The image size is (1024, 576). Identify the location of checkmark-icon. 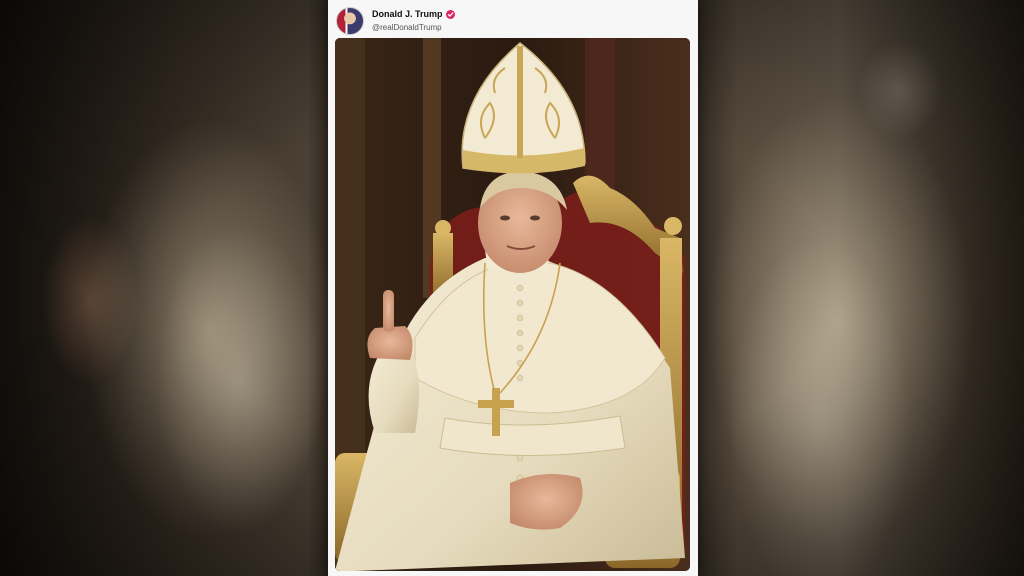
(450, 14).